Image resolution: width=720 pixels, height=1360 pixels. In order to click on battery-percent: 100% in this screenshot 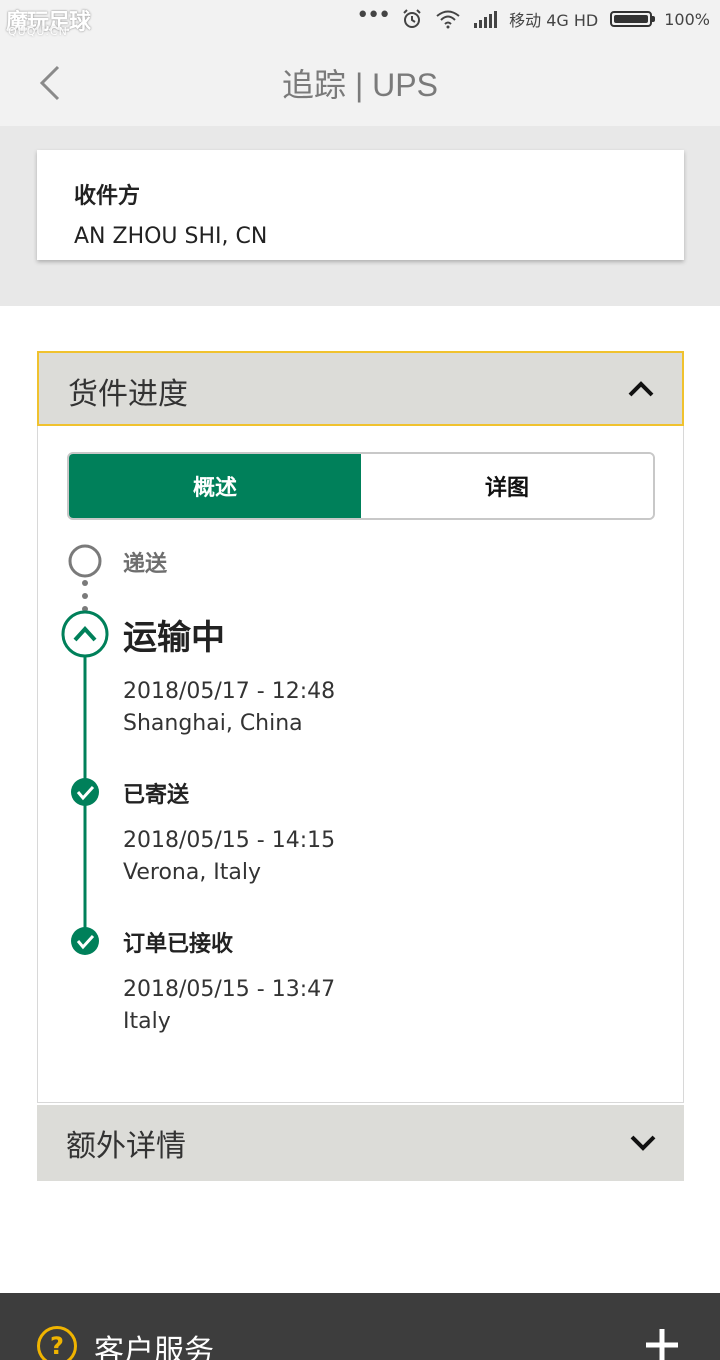, I will do `click(687, 19)`.